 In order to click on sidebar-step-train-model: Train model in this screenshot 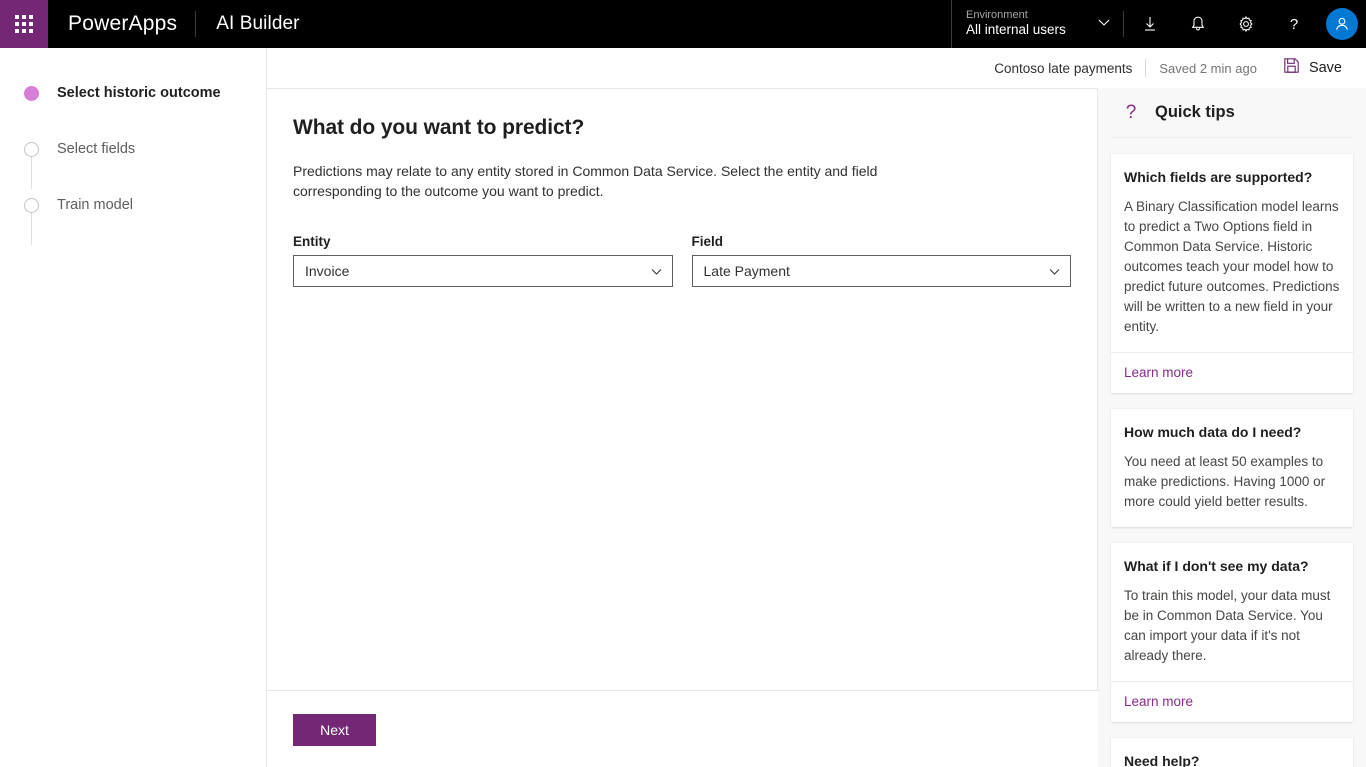, I will do `click(133, 205)`.